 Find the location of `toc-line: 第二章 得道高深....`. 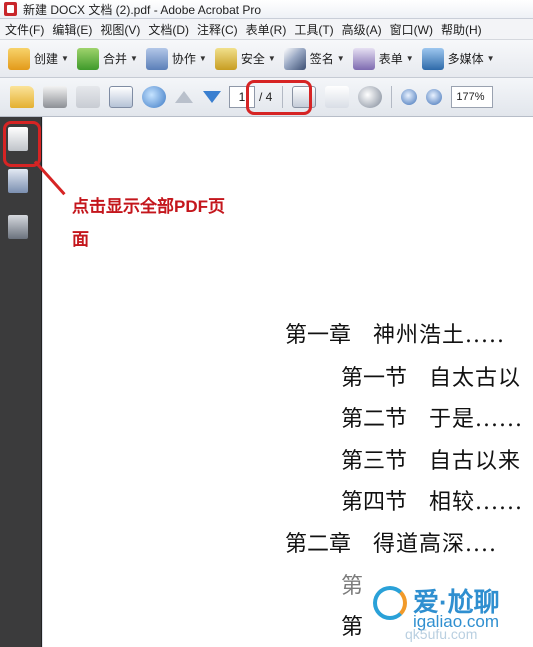

toc-line: 第二章 得道高深.... is located at coordinates (391, 542).